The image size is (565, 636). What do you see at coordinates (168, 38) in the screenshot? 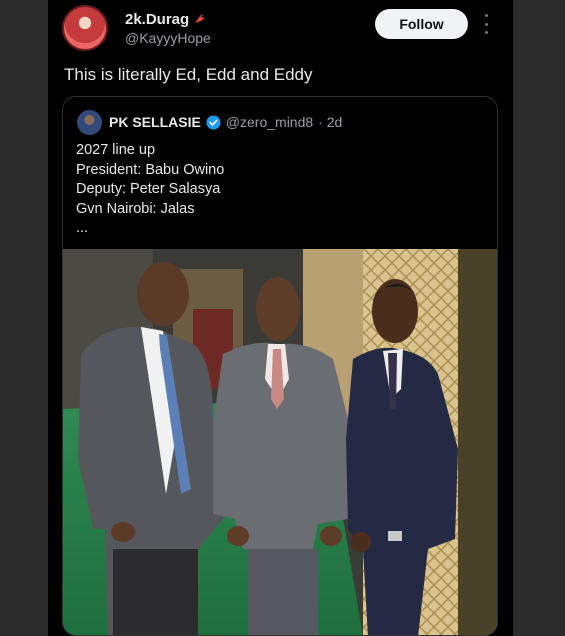
I see `author-handle: @KayyyHope` at bounding box center [168, 38].